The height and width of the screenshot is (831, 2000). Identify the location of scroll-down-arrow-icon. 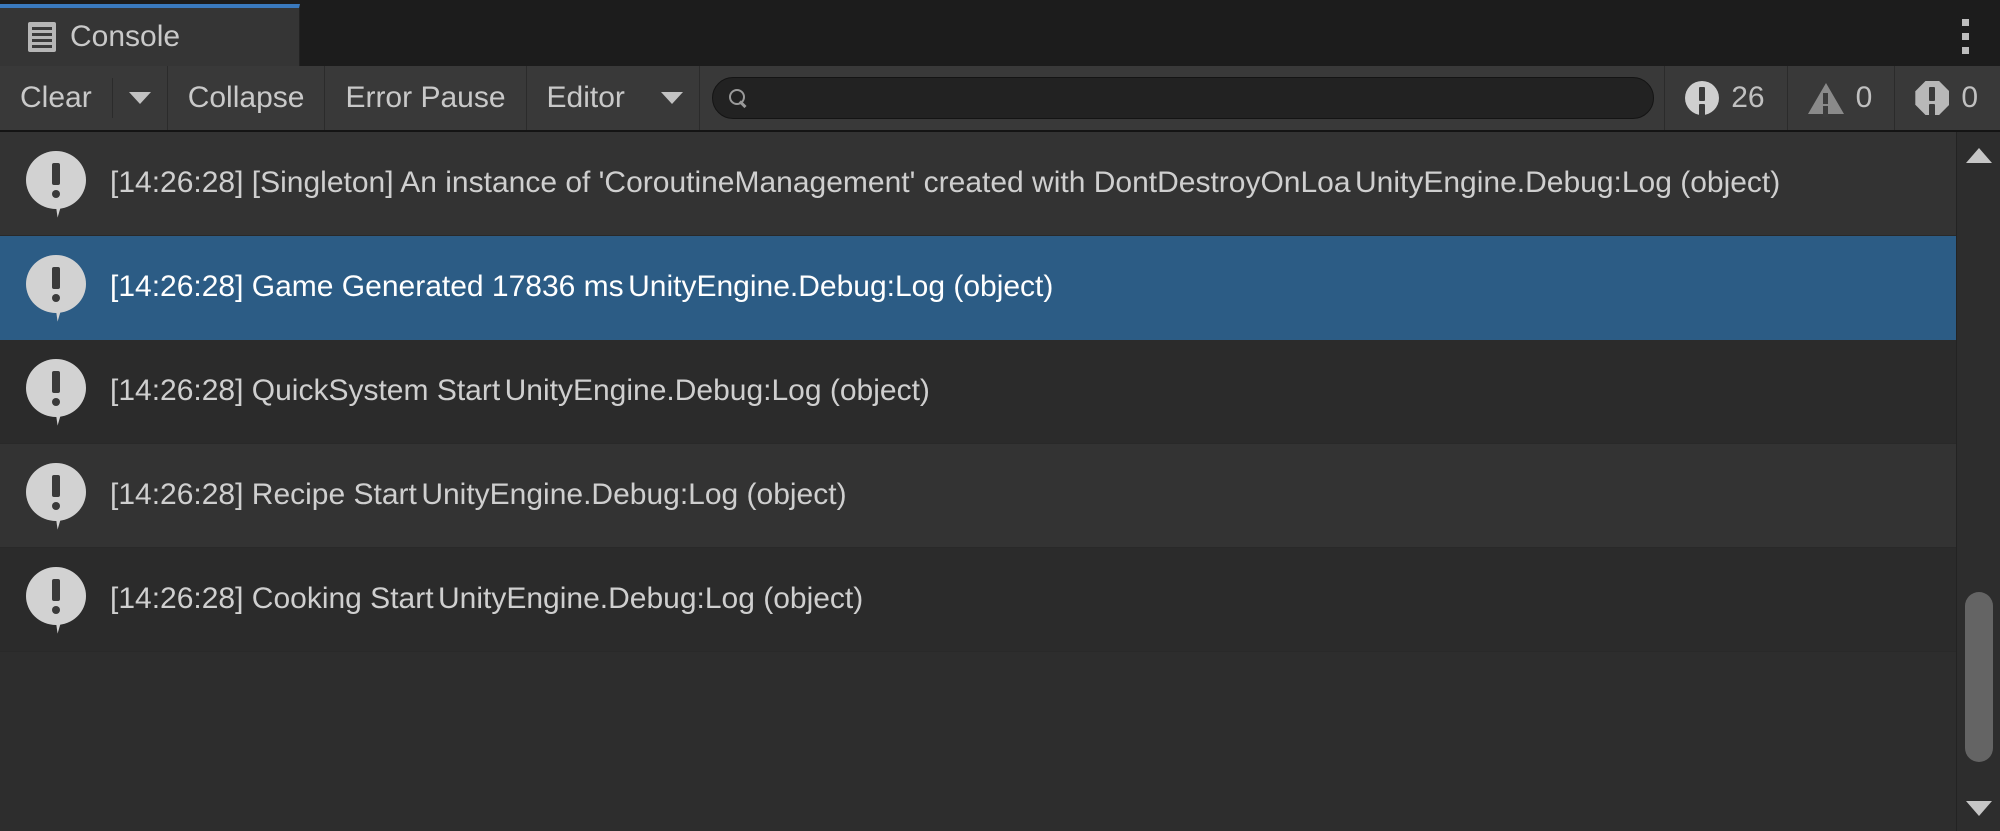
(1978, 808).